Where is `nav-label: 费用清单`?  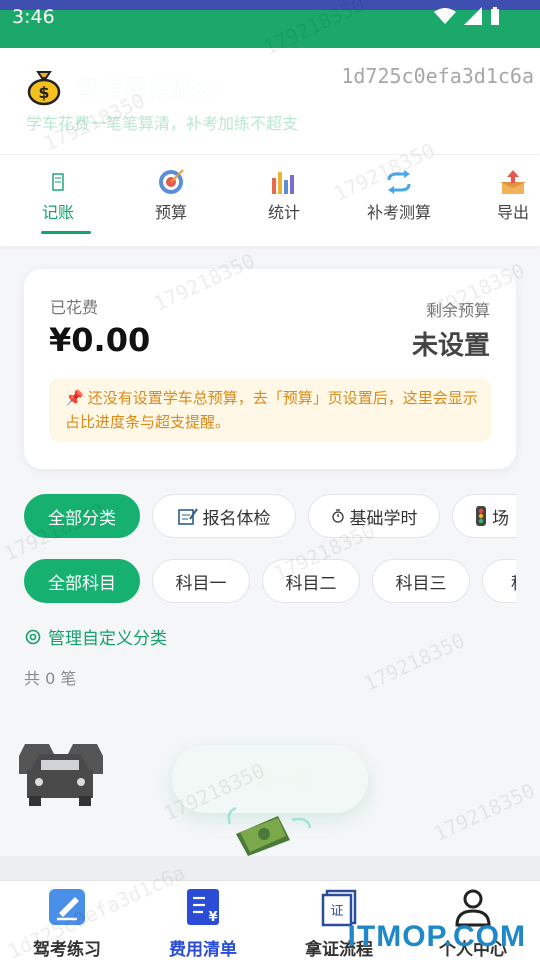 nav-label: 费用清单 is located at coordinates (203, 950).